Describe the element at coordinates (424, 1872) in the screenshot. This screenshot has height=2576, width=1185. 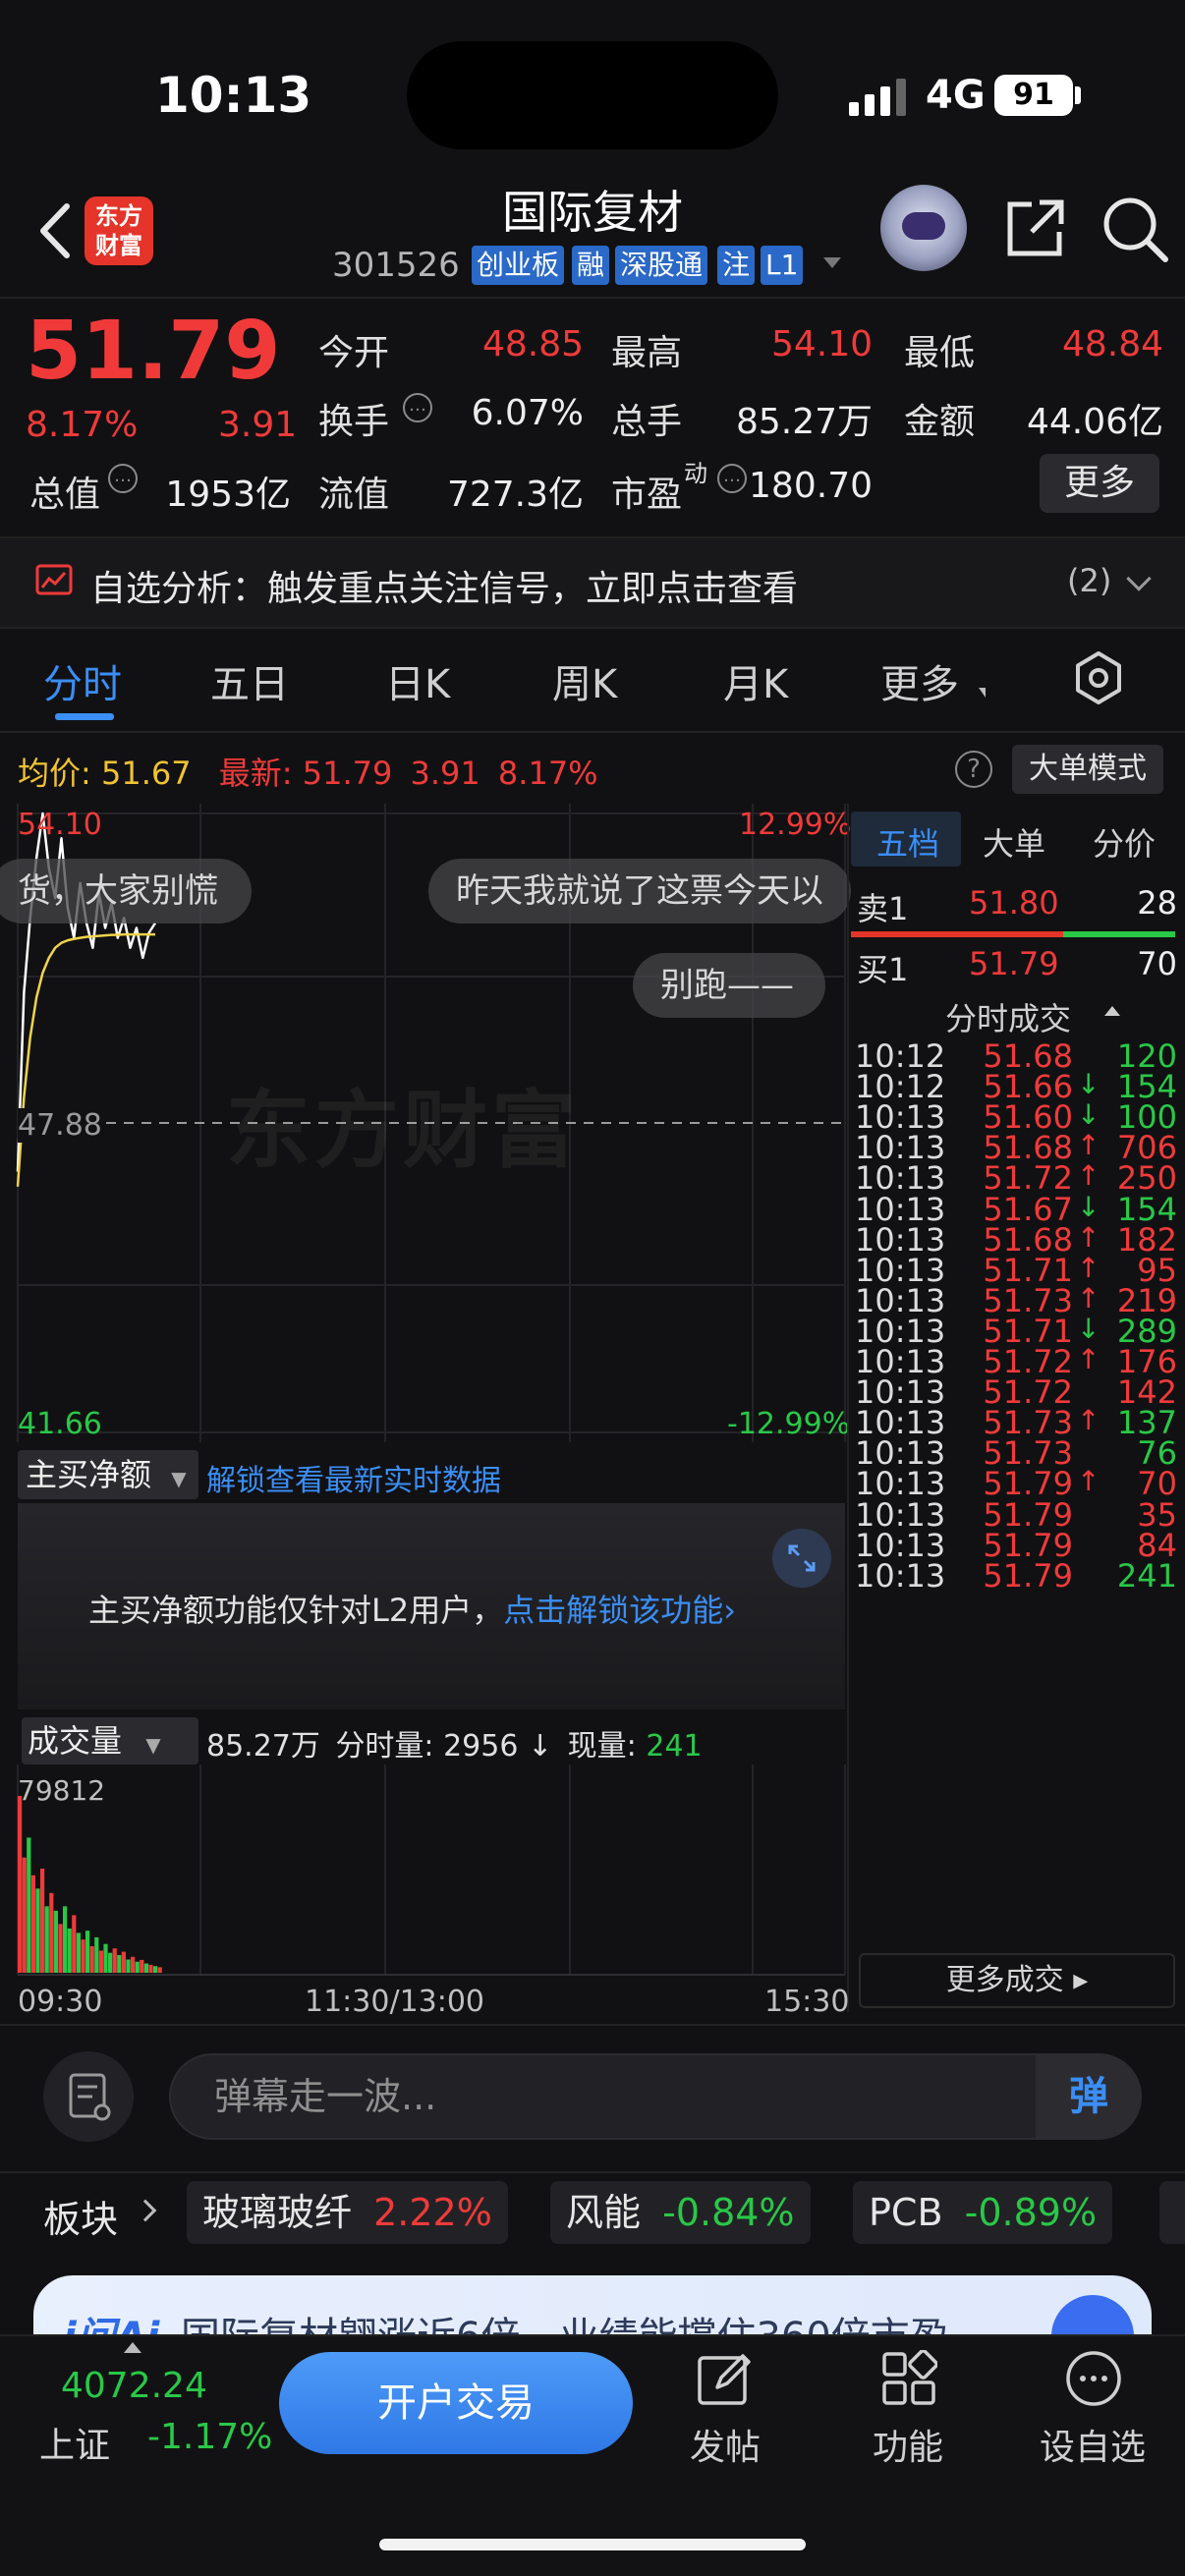
I see `volume-chart` at that location.